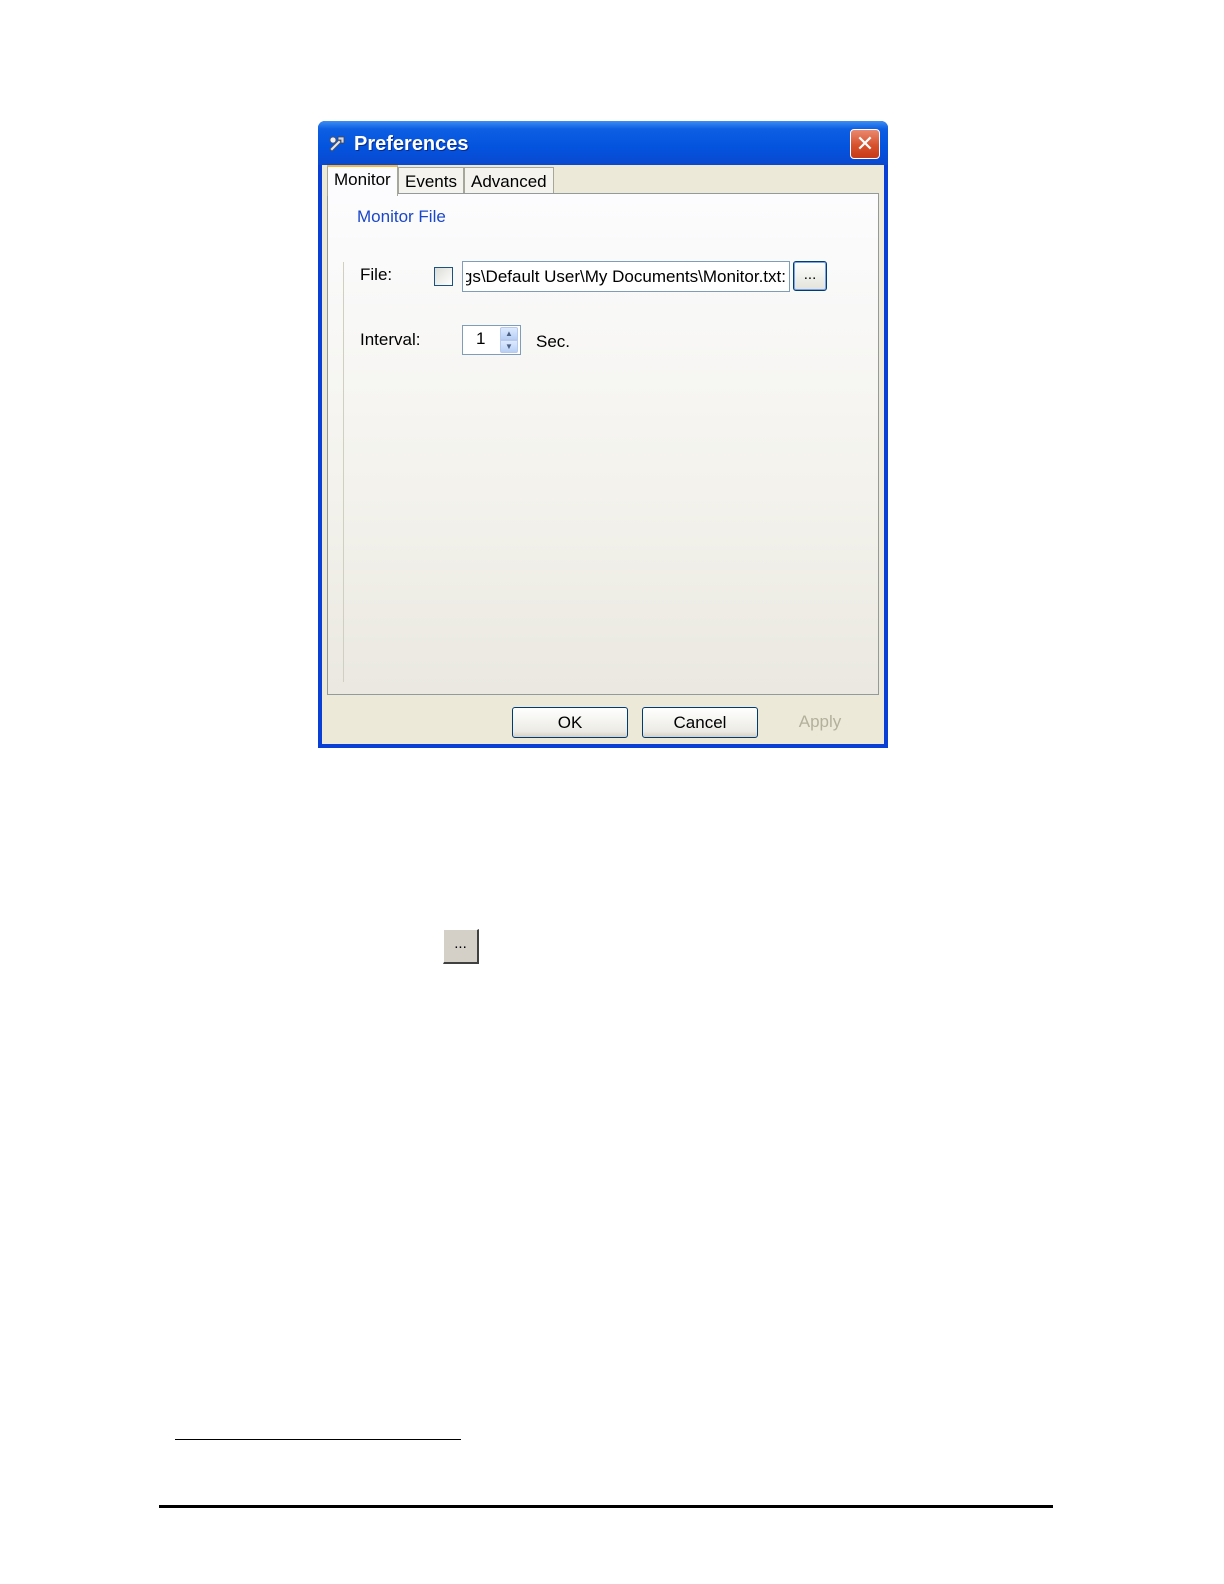  I want to click on preferences-app-icon, so click(337, 144).